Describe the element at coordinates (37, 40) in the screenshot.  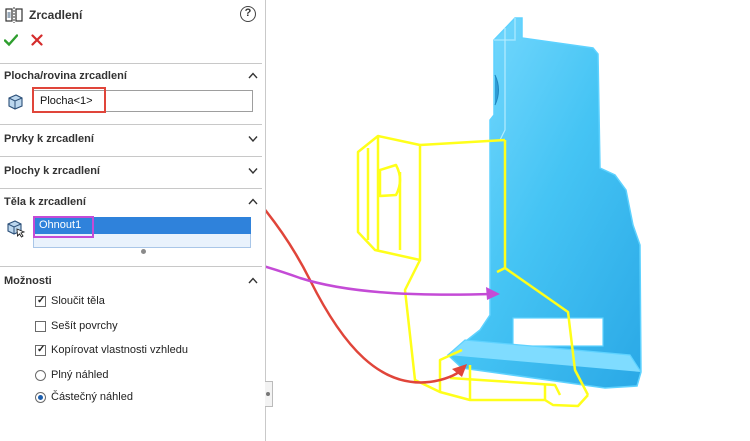
I see `cancel-x-icon` at that location.